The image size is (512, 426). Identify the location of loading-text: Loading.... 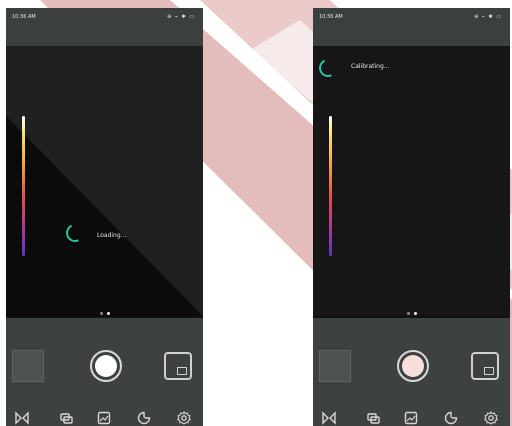
(112, 235).